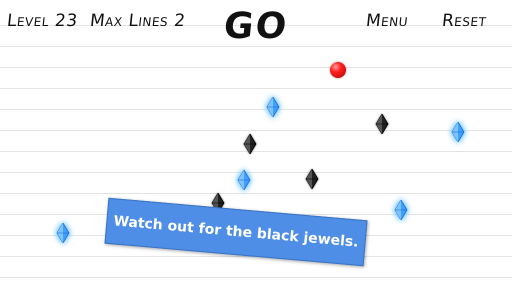  I want to click on max-lines-label: Max Lines 2, so click(137, 21).